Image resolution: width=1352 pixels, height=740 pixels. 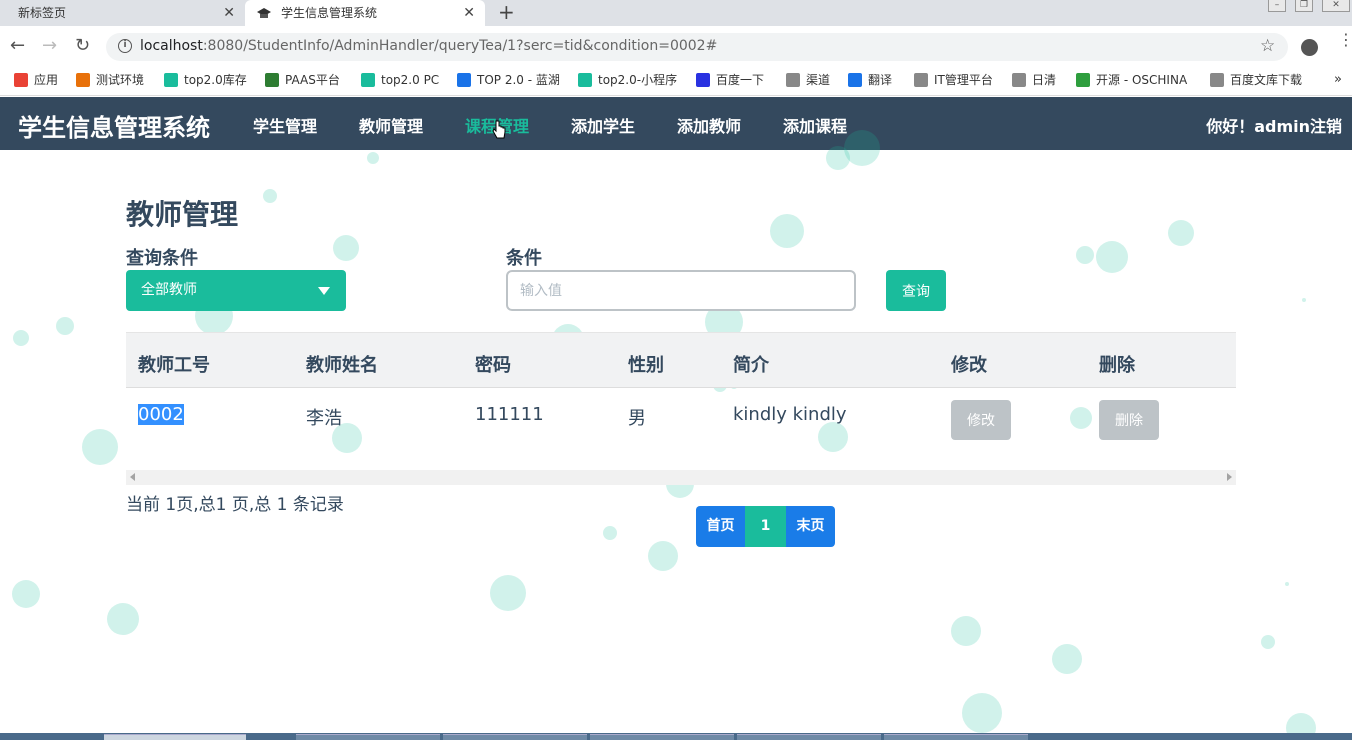 I want to click on bookmark-item: top2.0 PC, so click(x=400, y=80).